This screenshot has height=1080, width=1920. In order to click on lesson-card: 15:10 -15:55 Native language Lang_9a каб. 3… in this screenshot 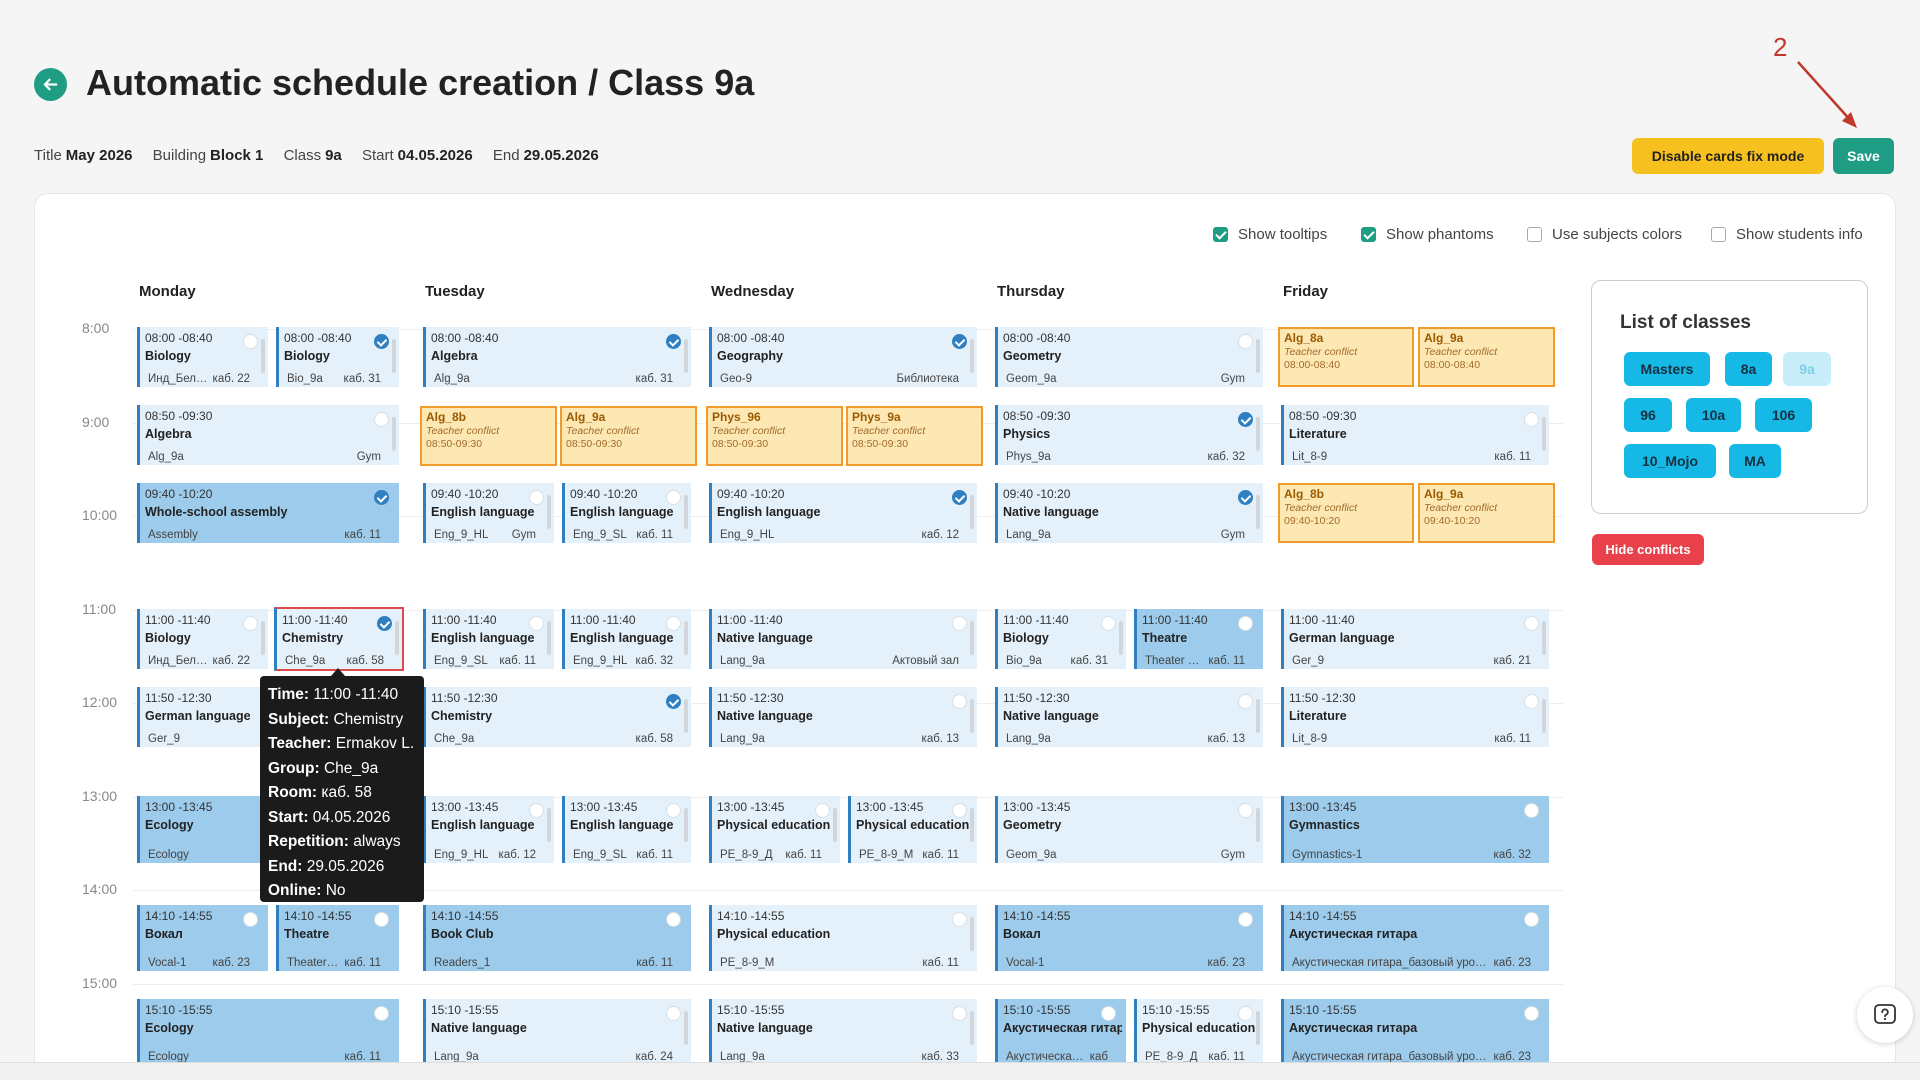, I will do `click(843, 1032)`.